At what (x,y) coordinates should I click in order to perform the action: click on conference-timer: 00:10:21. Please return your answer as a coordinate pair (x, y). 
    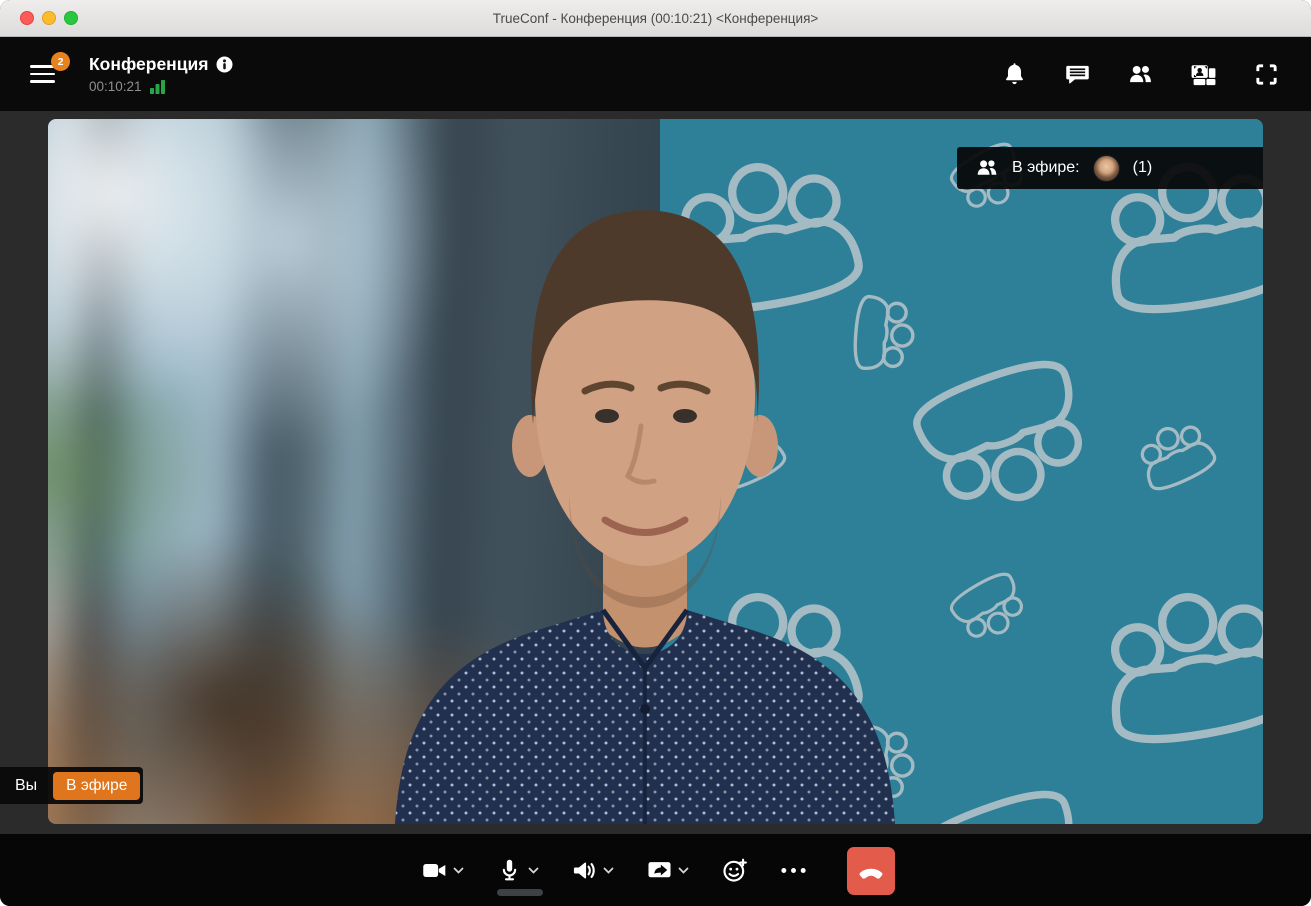
    Looking at the image, I should click on (115, 86).